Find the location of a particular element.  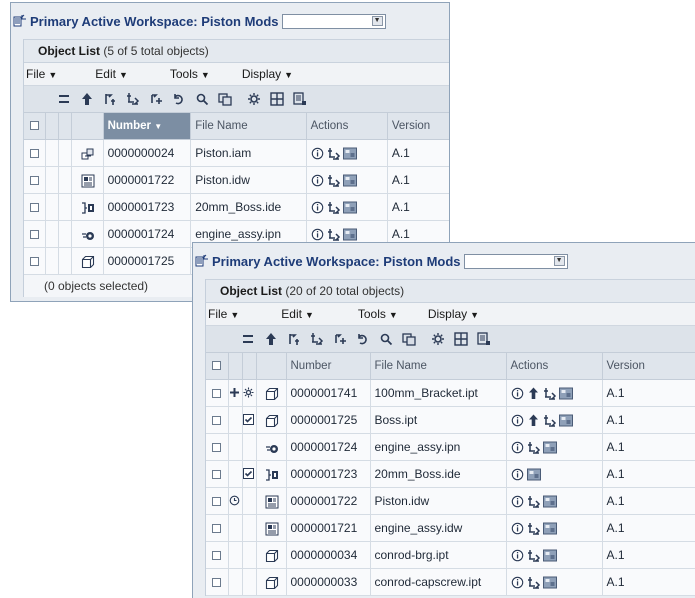

number-cell: 0000000033 is located at coordinates (328, 582).